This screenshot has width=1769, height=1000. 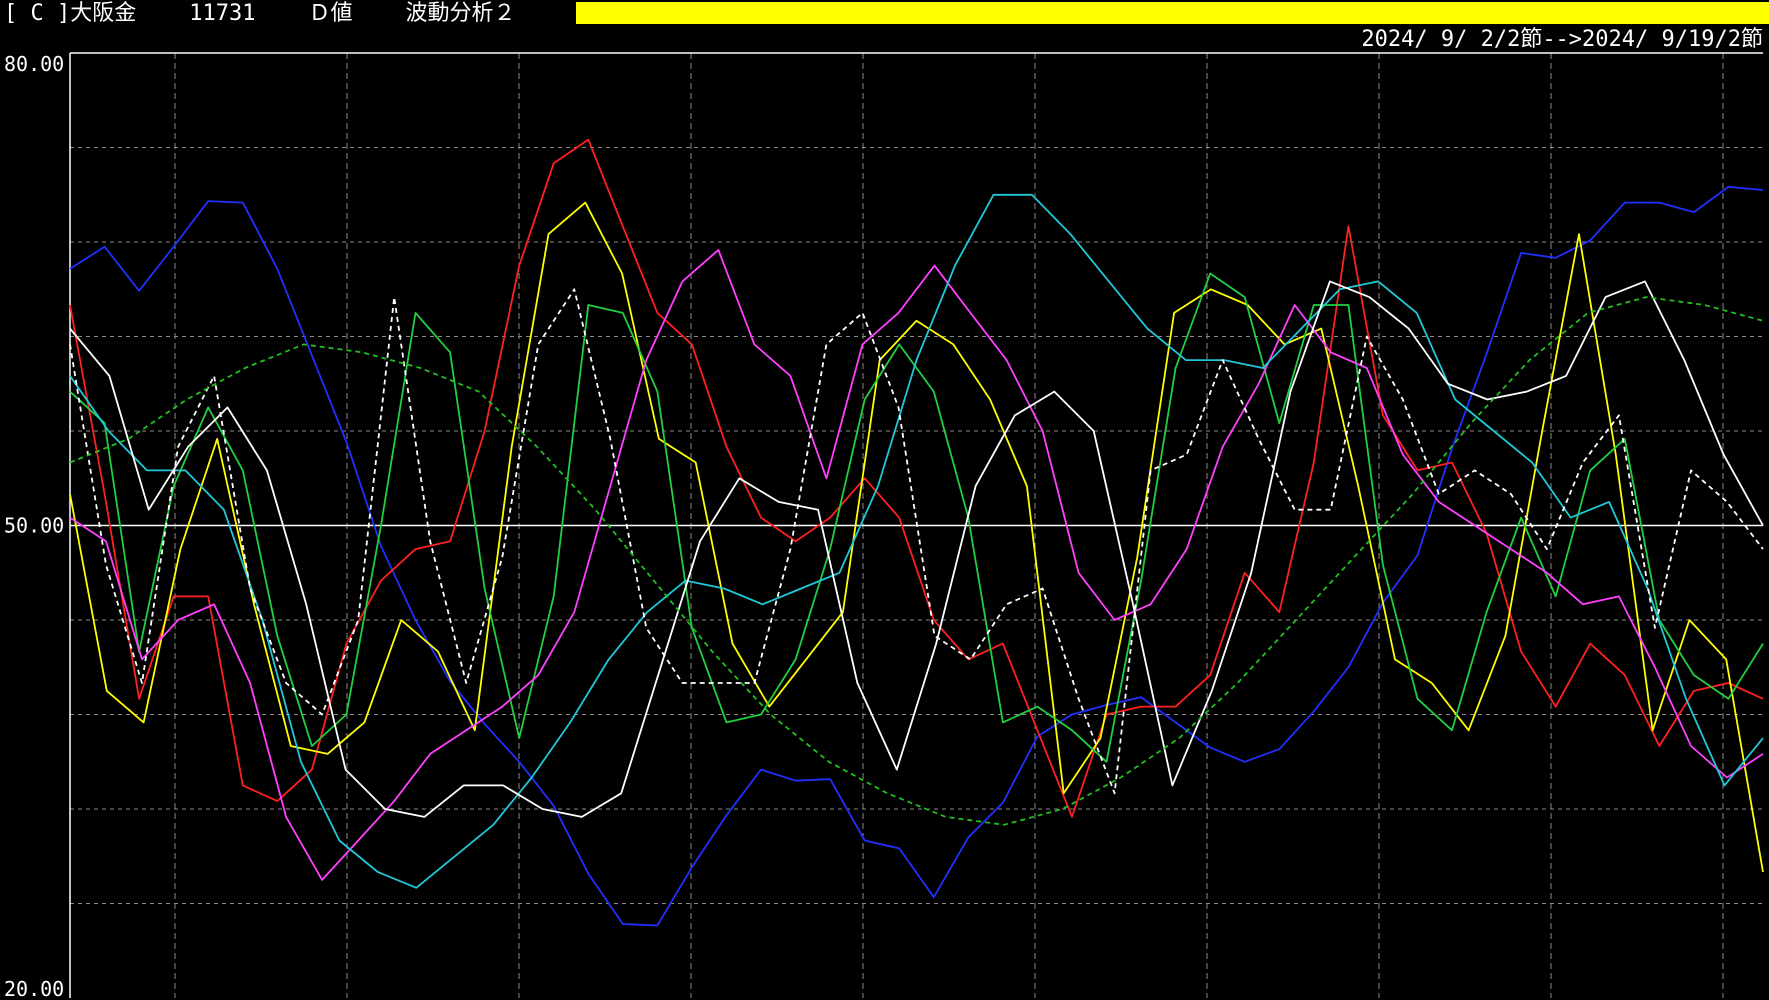 I want to click on symbol-label: [ C ]大阪金, so click(x=70, y=13).